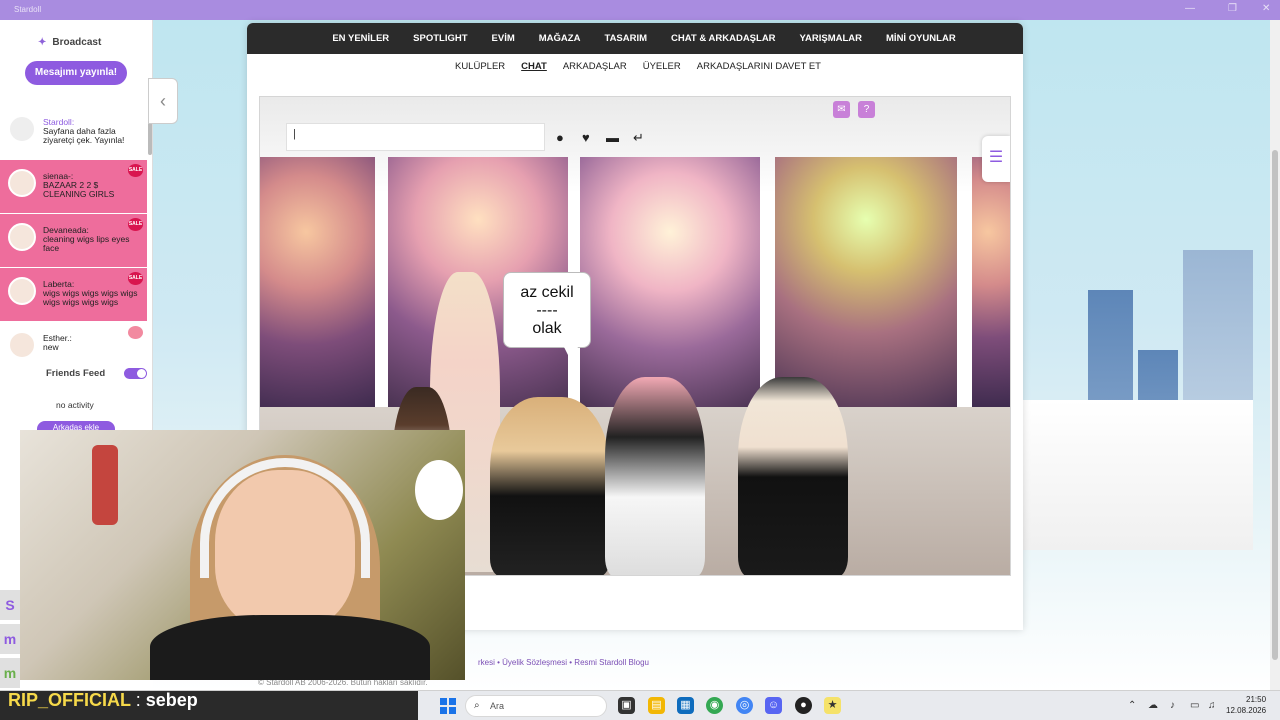  I want to click on network-icon: ▭, so click(1194, 705).